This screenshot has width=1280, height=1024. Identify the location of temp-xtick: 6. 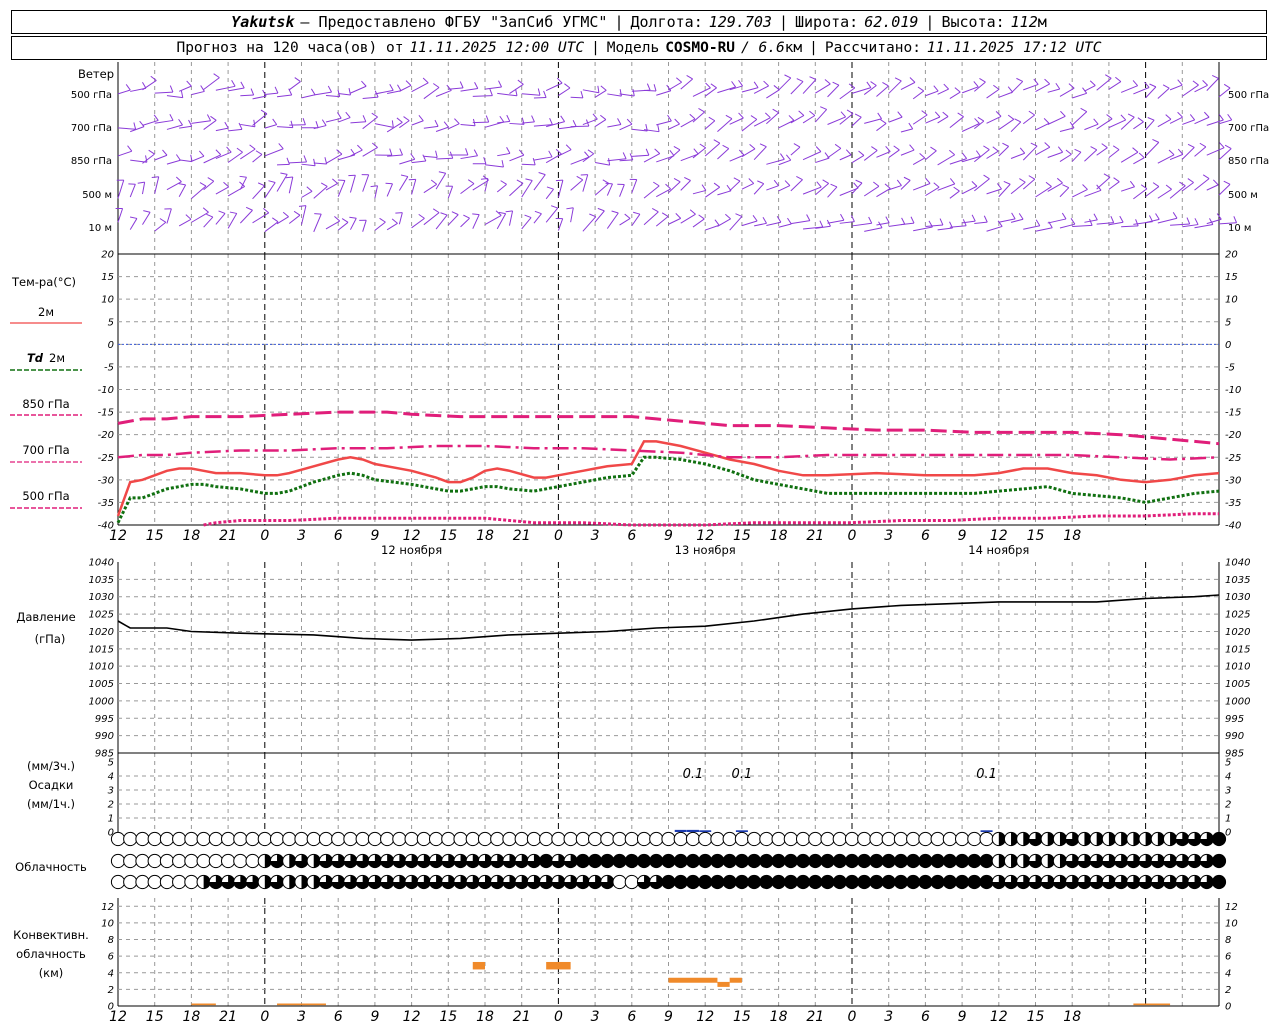
(338, 536).